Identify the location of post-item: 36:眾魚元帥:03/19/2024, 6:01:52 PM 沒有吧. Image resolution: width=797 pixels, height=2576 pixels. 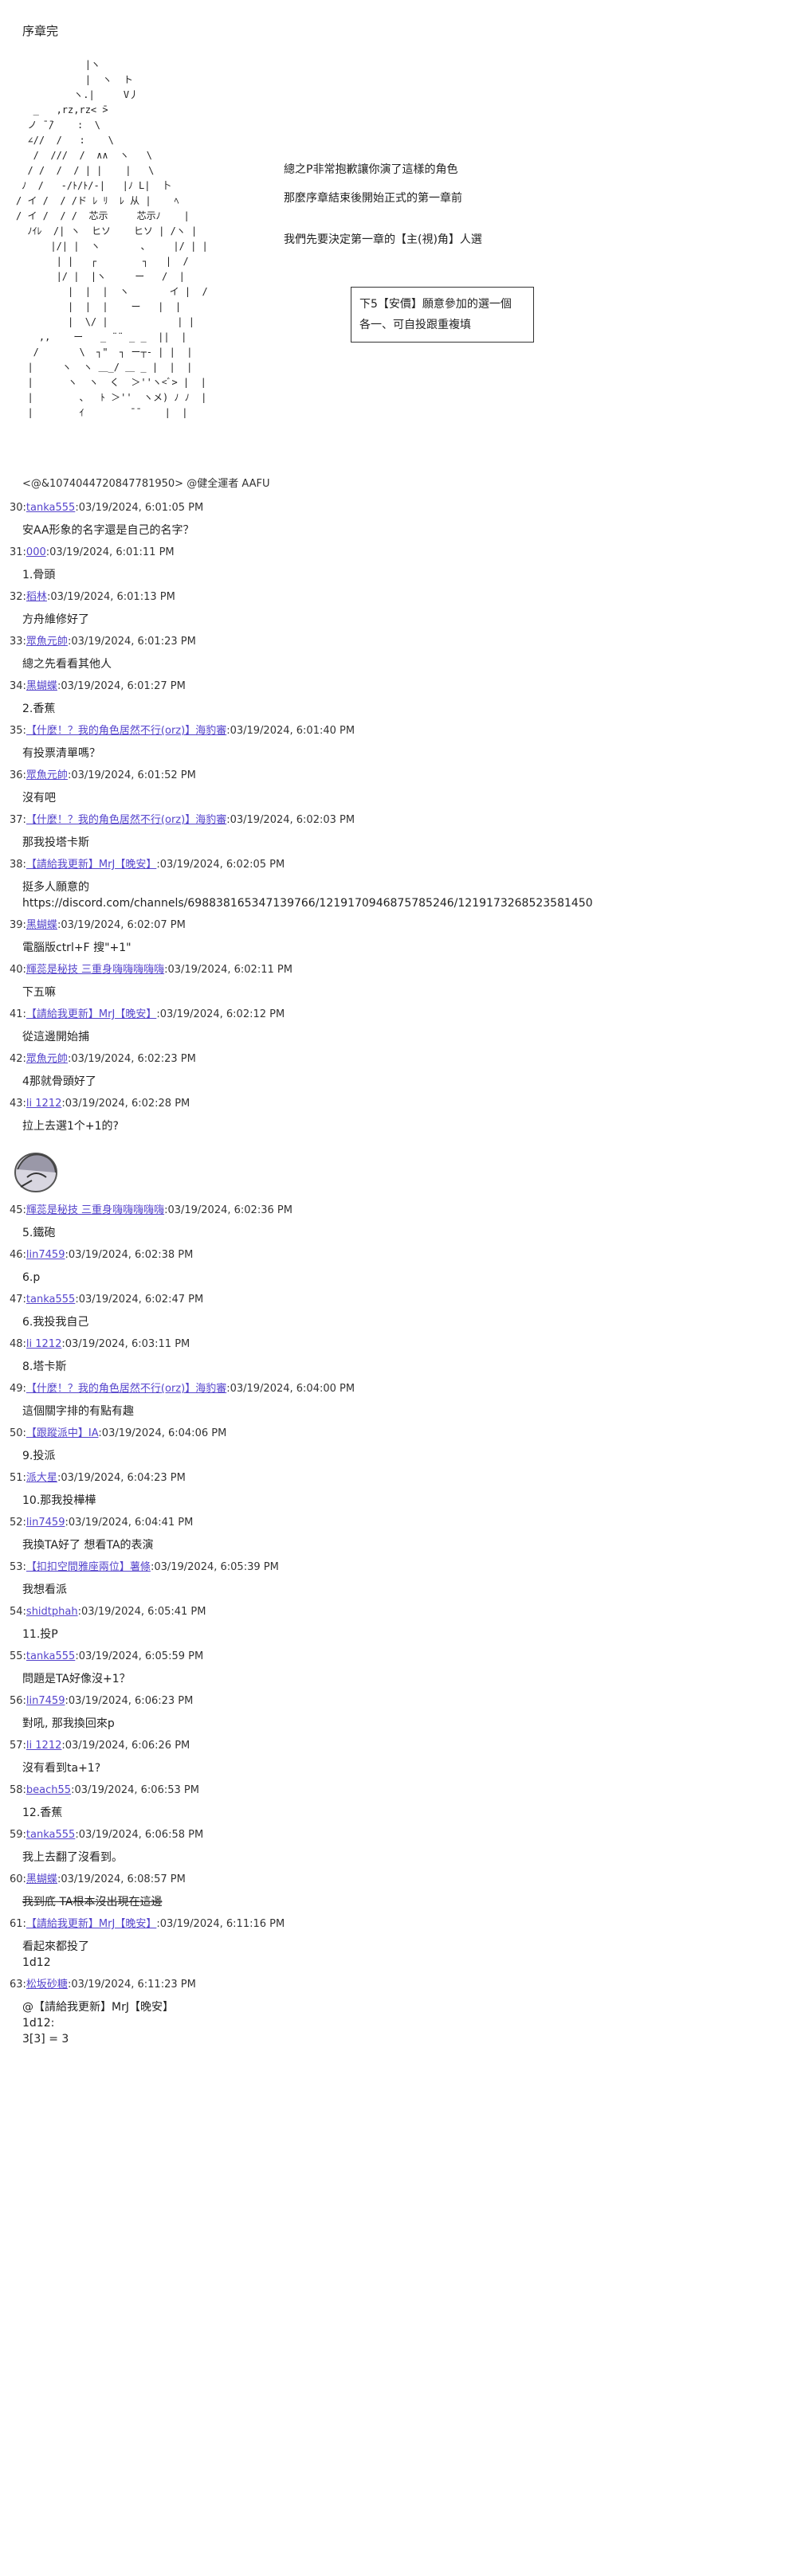
(401, 790).